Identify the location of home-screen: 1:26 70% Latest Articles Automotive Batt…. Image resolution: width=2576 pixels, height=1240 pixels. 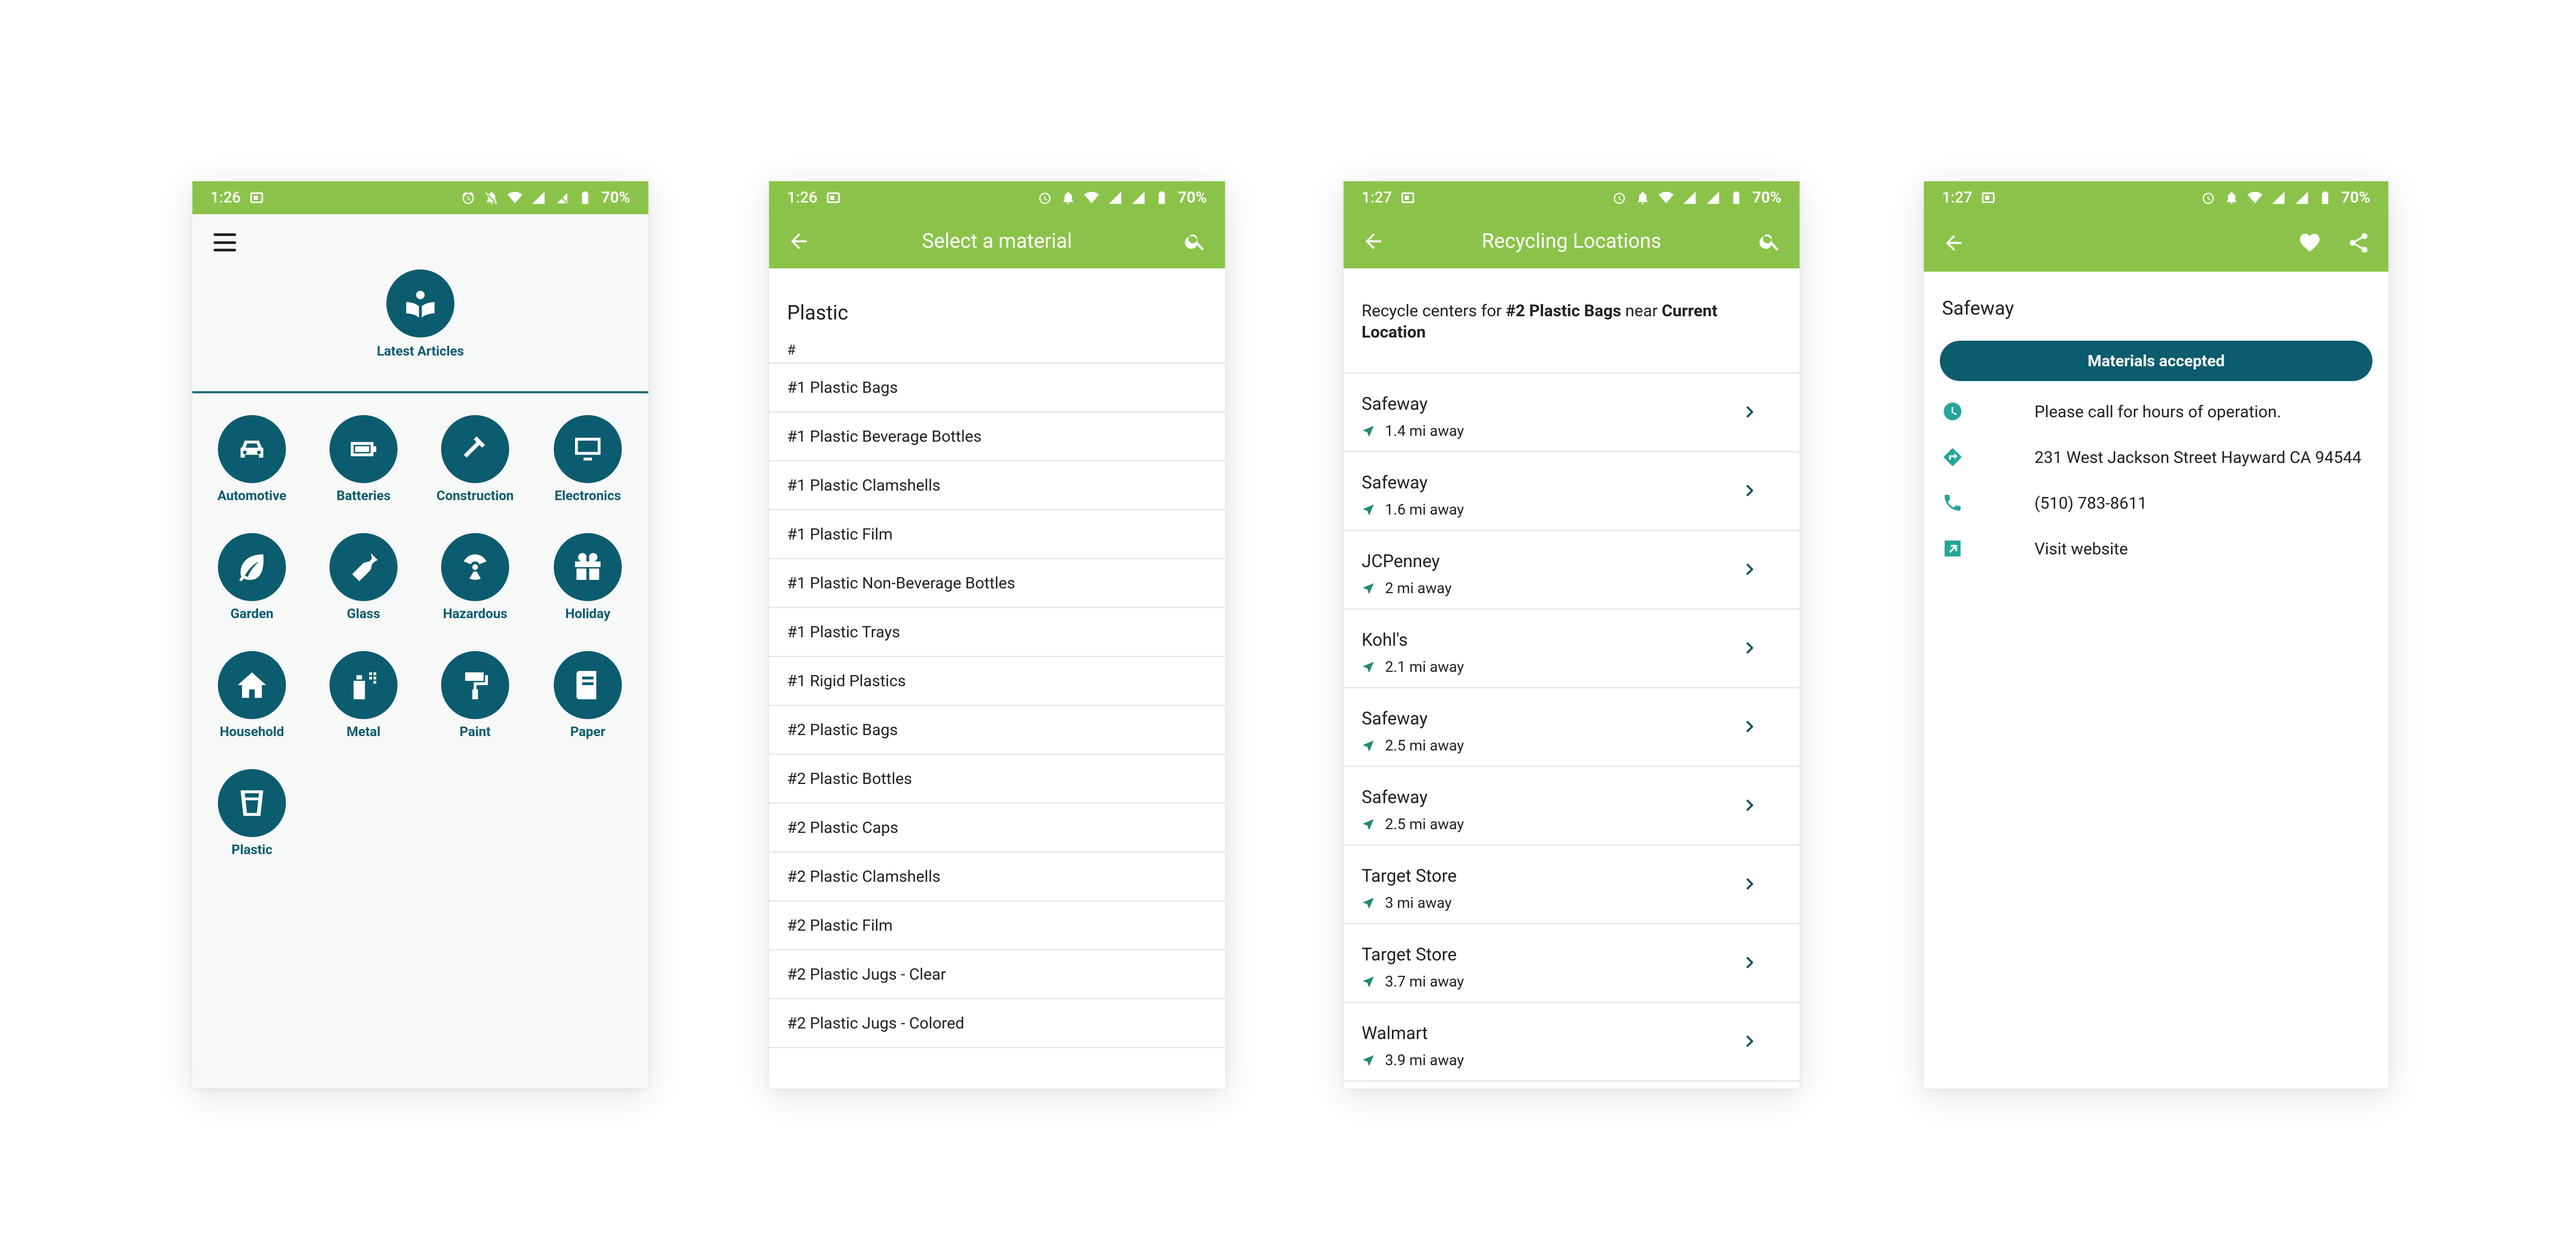
(420, 635).